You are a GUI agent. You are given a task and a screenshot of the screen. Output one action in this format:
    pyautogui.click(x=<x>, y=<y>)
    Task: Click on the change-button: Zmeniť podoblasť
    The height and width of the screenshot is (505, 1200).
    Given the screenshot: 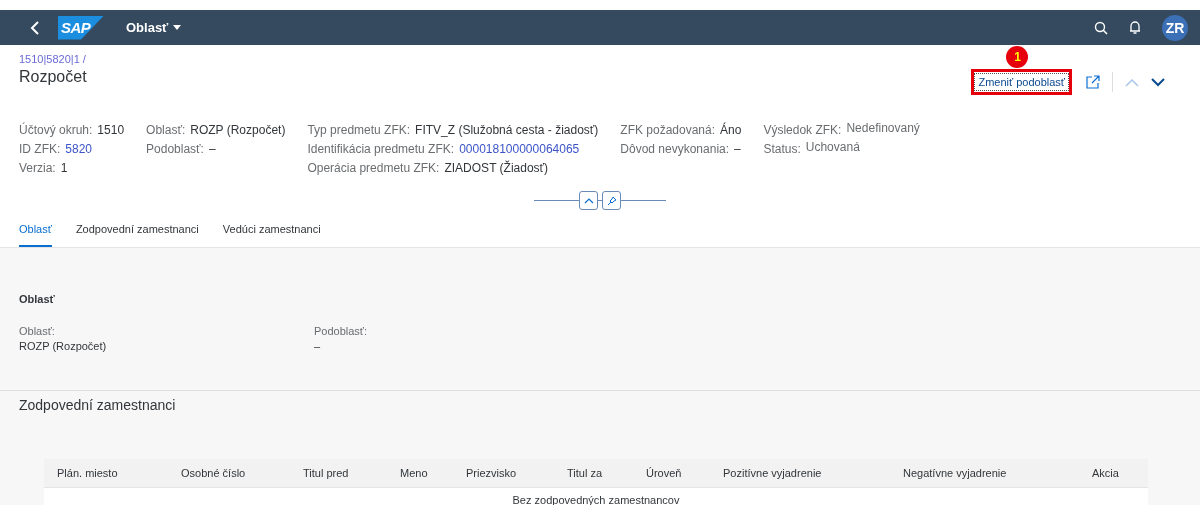 What is the action you would take?
    pyautogui.click(x=1021, y=82)
    